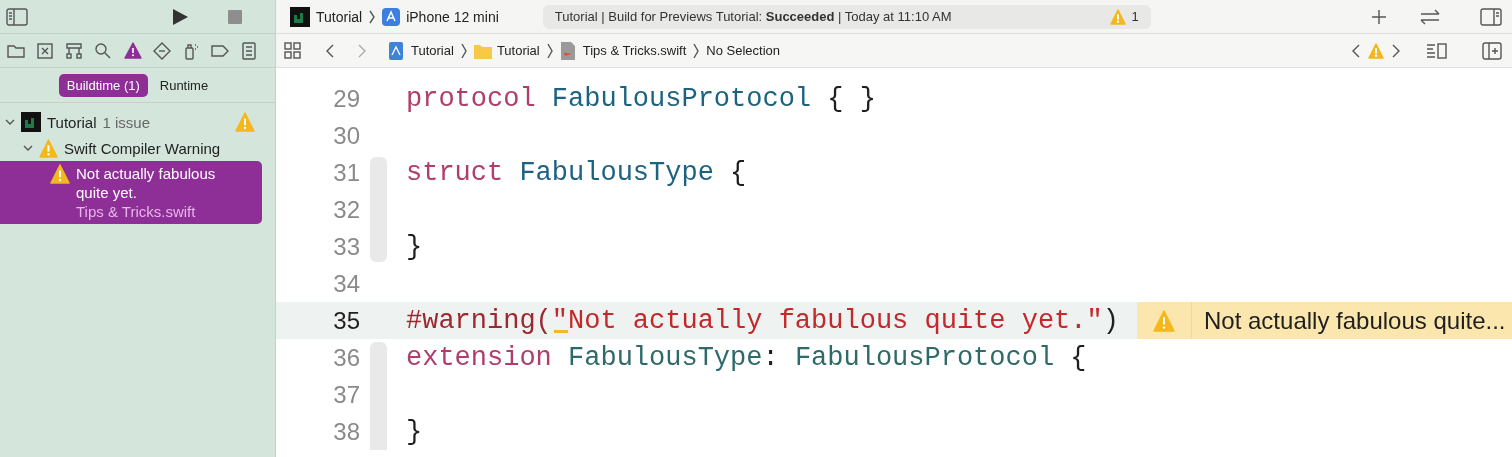  I want to click on device-name: iPhone 12 mini, so click(452, 16).